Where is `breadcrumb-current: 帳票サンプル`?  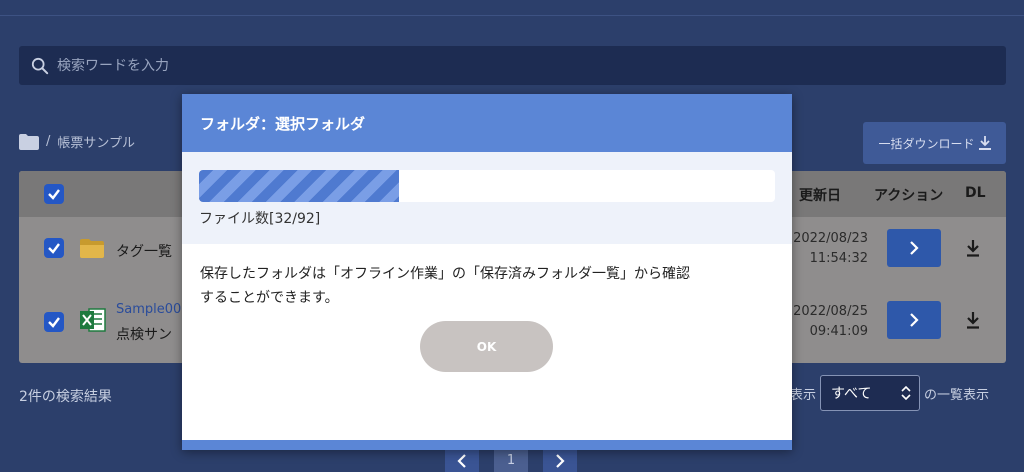 breadcrumb-current: 帳票サンプル is located at coordinates (96, 141).